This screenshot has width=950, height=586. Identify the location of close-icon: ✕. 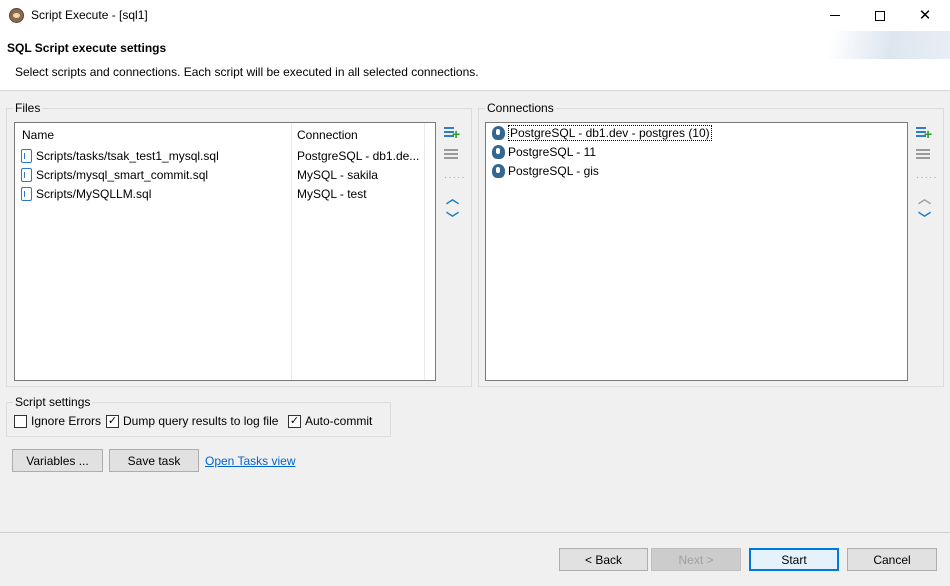
(925, 15).